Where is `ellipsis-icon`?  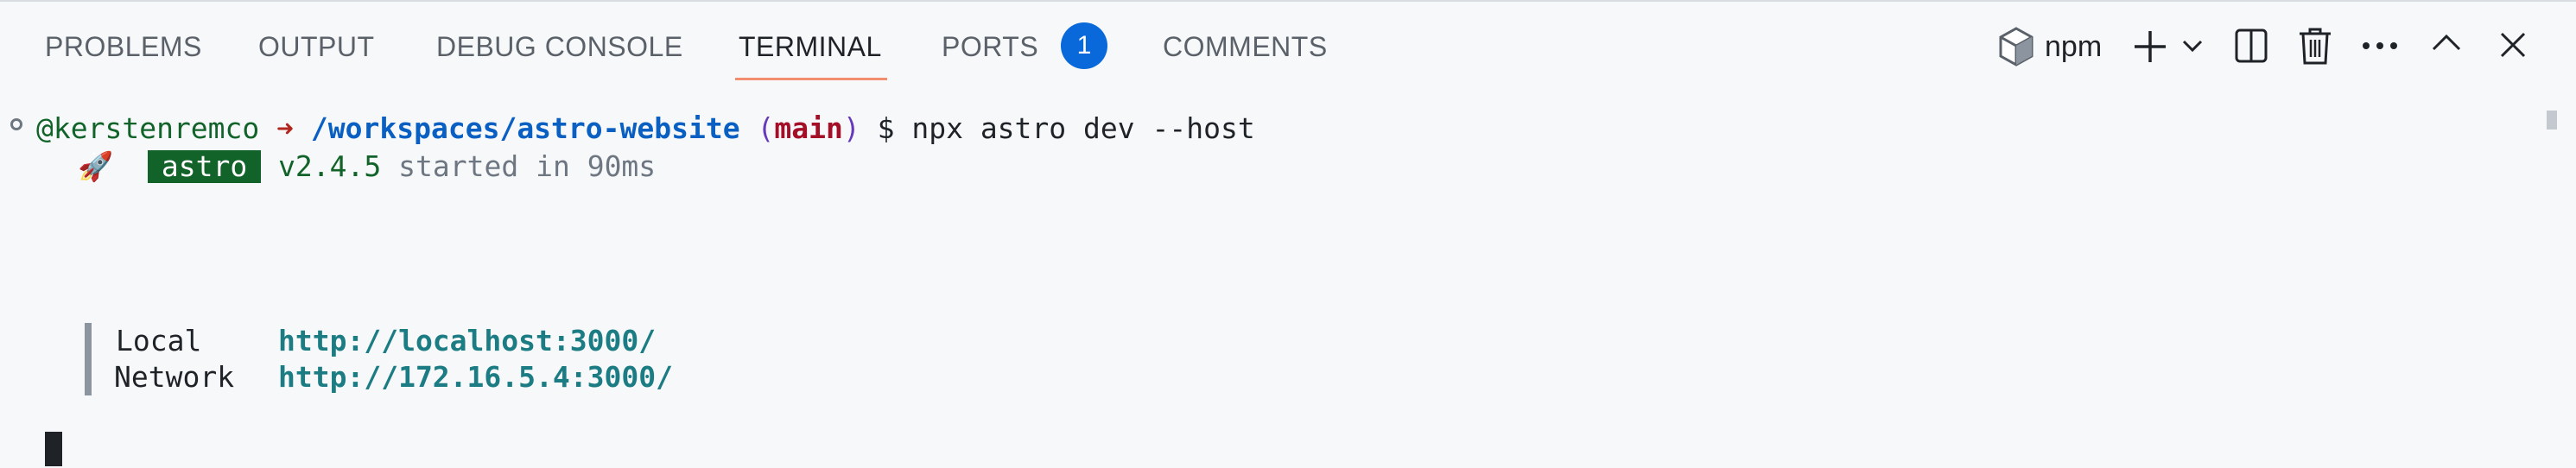
ellipsis-icon is located at coordinates (2380, 46).